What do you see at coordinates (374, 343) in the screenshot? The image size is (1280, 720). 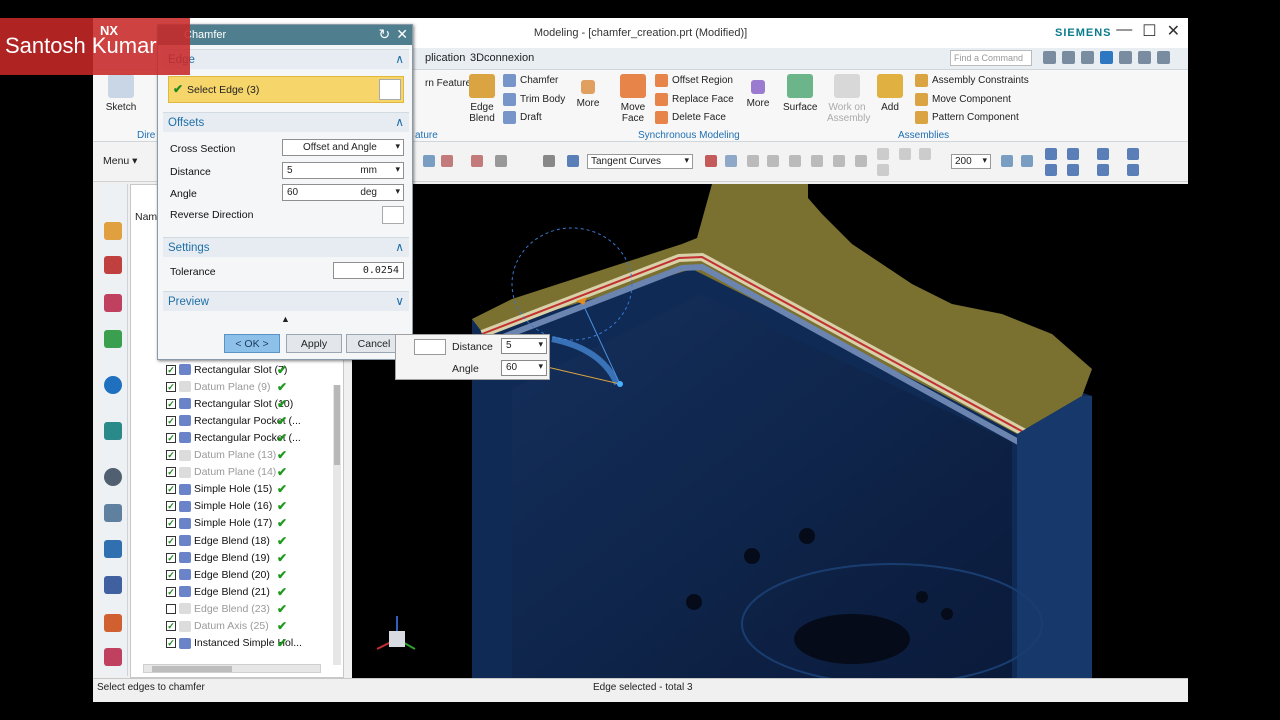 I see `cancel-button: Cancel` at bounding box center [374, 343].